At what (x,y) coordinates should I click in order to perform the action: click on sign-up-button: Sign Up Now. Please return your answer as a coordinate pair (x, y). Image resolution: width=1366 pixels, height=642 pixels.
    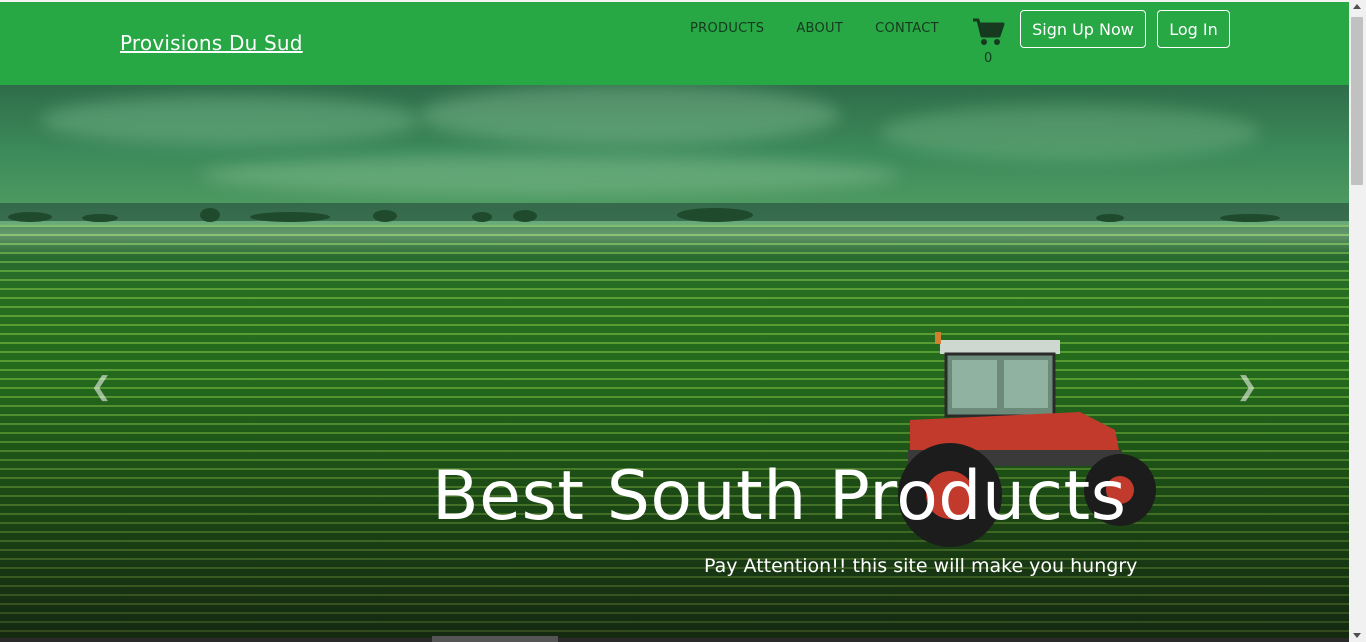
    Looking at the image, I should click on (1083, 29).